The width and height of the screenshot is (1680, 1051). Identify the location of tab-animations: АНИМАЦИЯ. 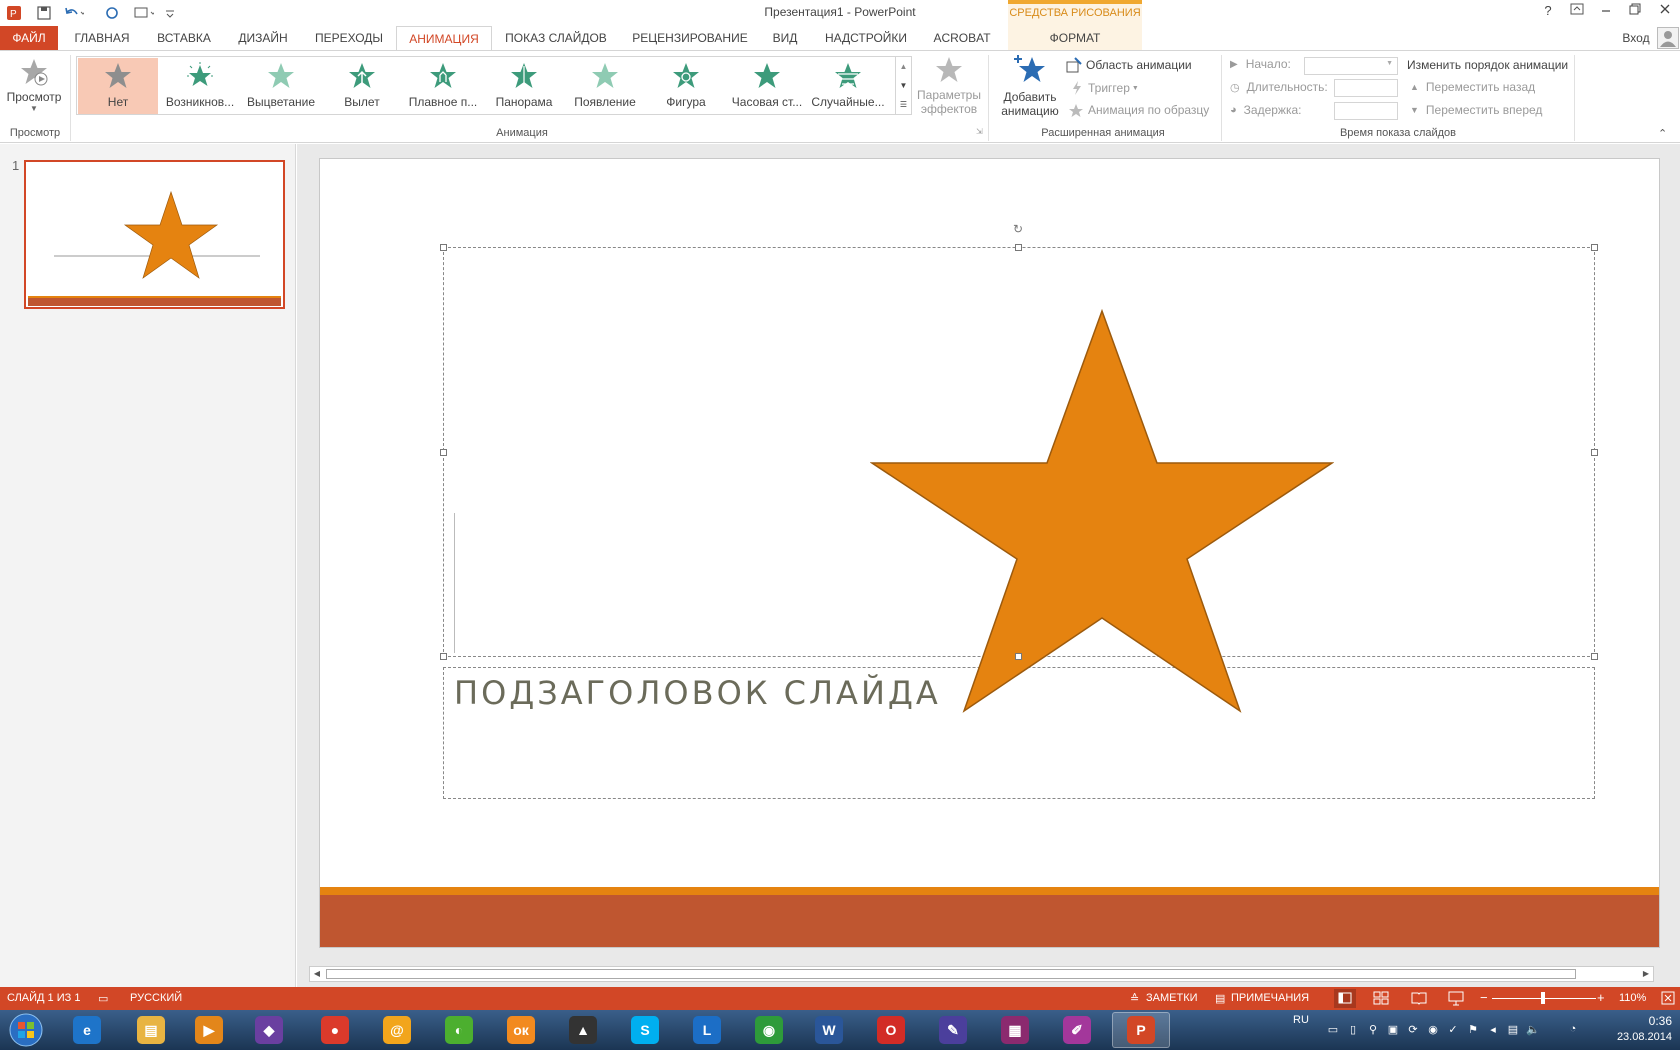
(444, 38).